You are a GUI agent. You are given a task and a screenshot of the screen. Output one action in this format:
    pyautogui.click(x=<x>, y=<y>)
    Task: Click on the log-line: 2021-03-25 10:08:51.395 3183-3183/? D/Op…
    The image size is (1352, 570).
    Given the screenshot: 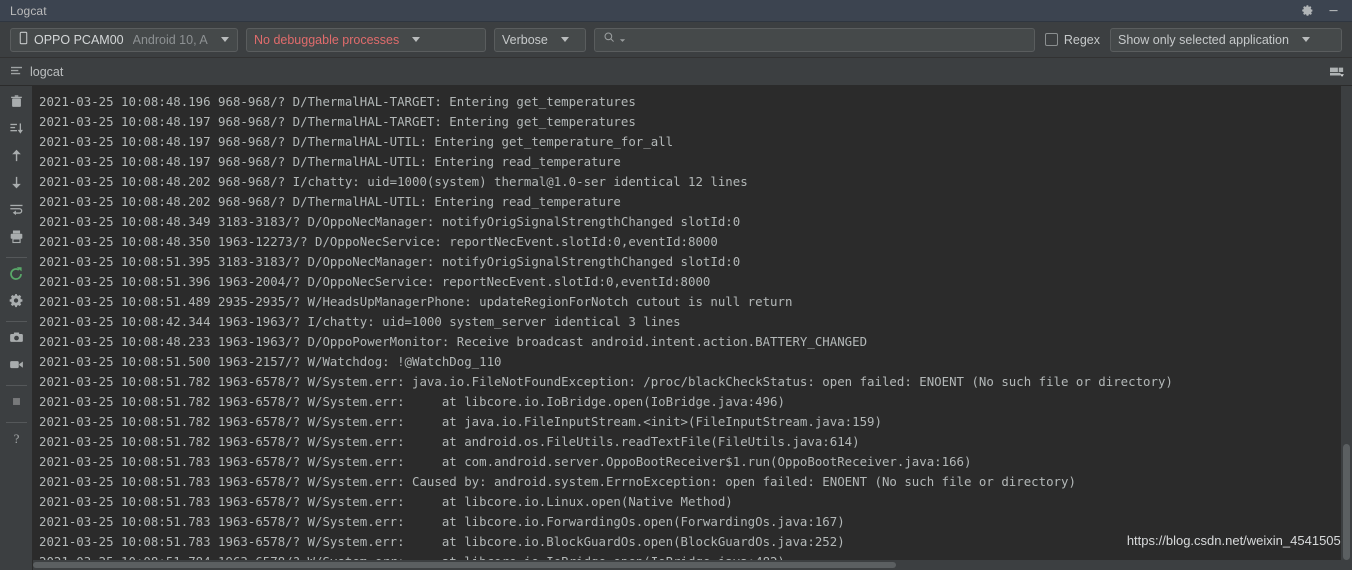 What is the action you would take?
    pyautogui.click(x=390, y=261)
    